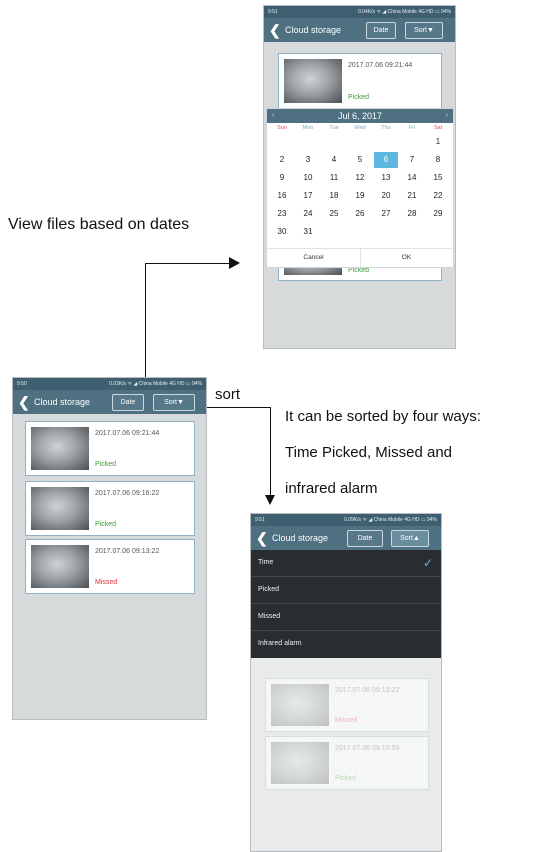 The height and width of the screenshot is (852, 539). I want to click on weekday-label: Mon, so click(308, 128).